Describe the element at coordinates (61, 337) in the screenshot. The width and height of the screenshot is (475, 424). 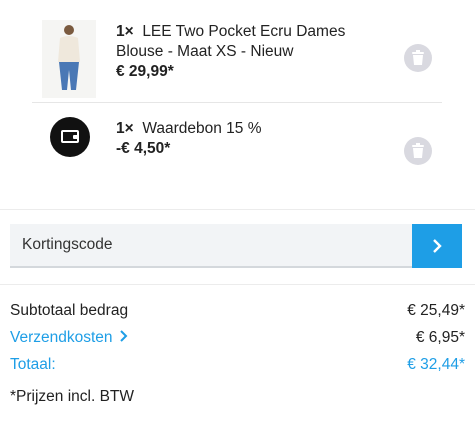
I see `shipping-label: Verzendkosten` at that location.